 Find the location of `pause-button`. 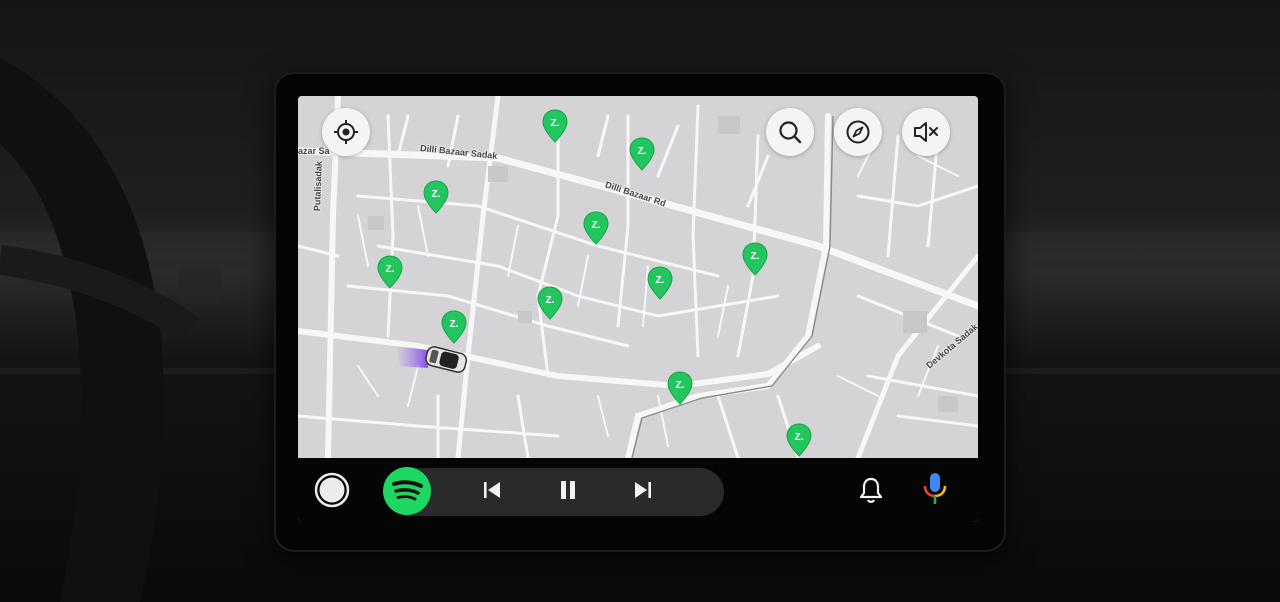

pause-button is located at coordinates (568, 490).